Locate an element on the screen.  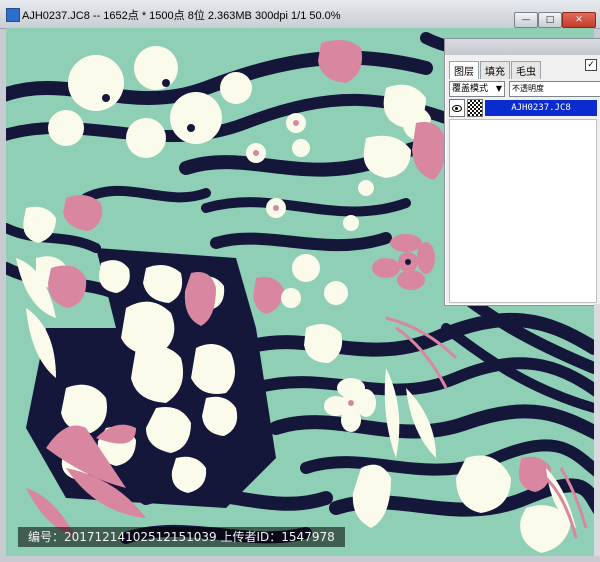
blend-mode-value: 覆盖模式 is located at coordinates (470, 89).